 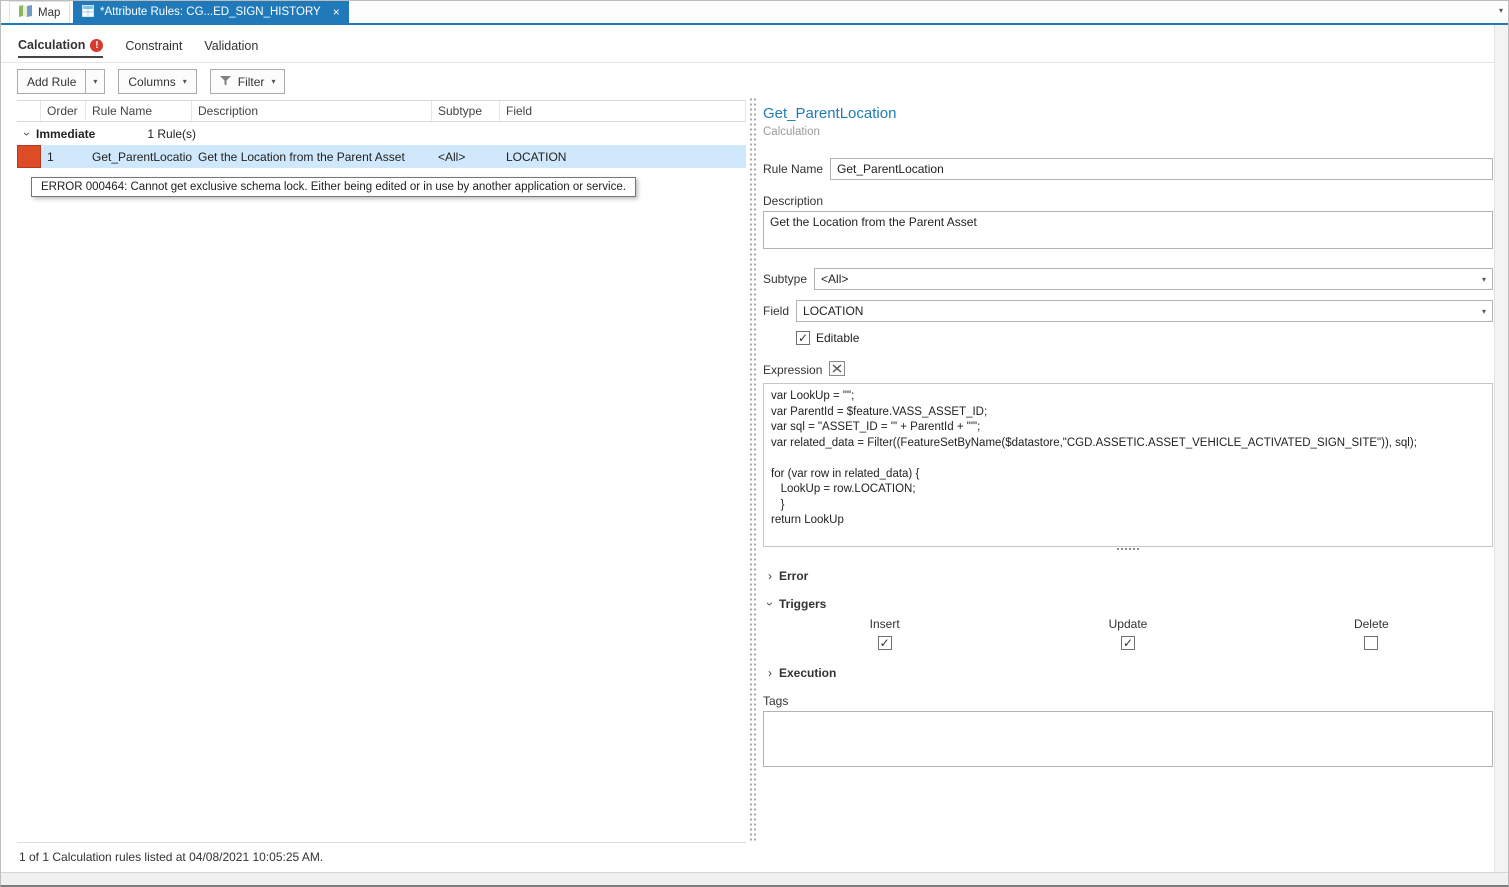 I want to click on add-rule-dropdown-button: ▾, so click(x=95, y=81).